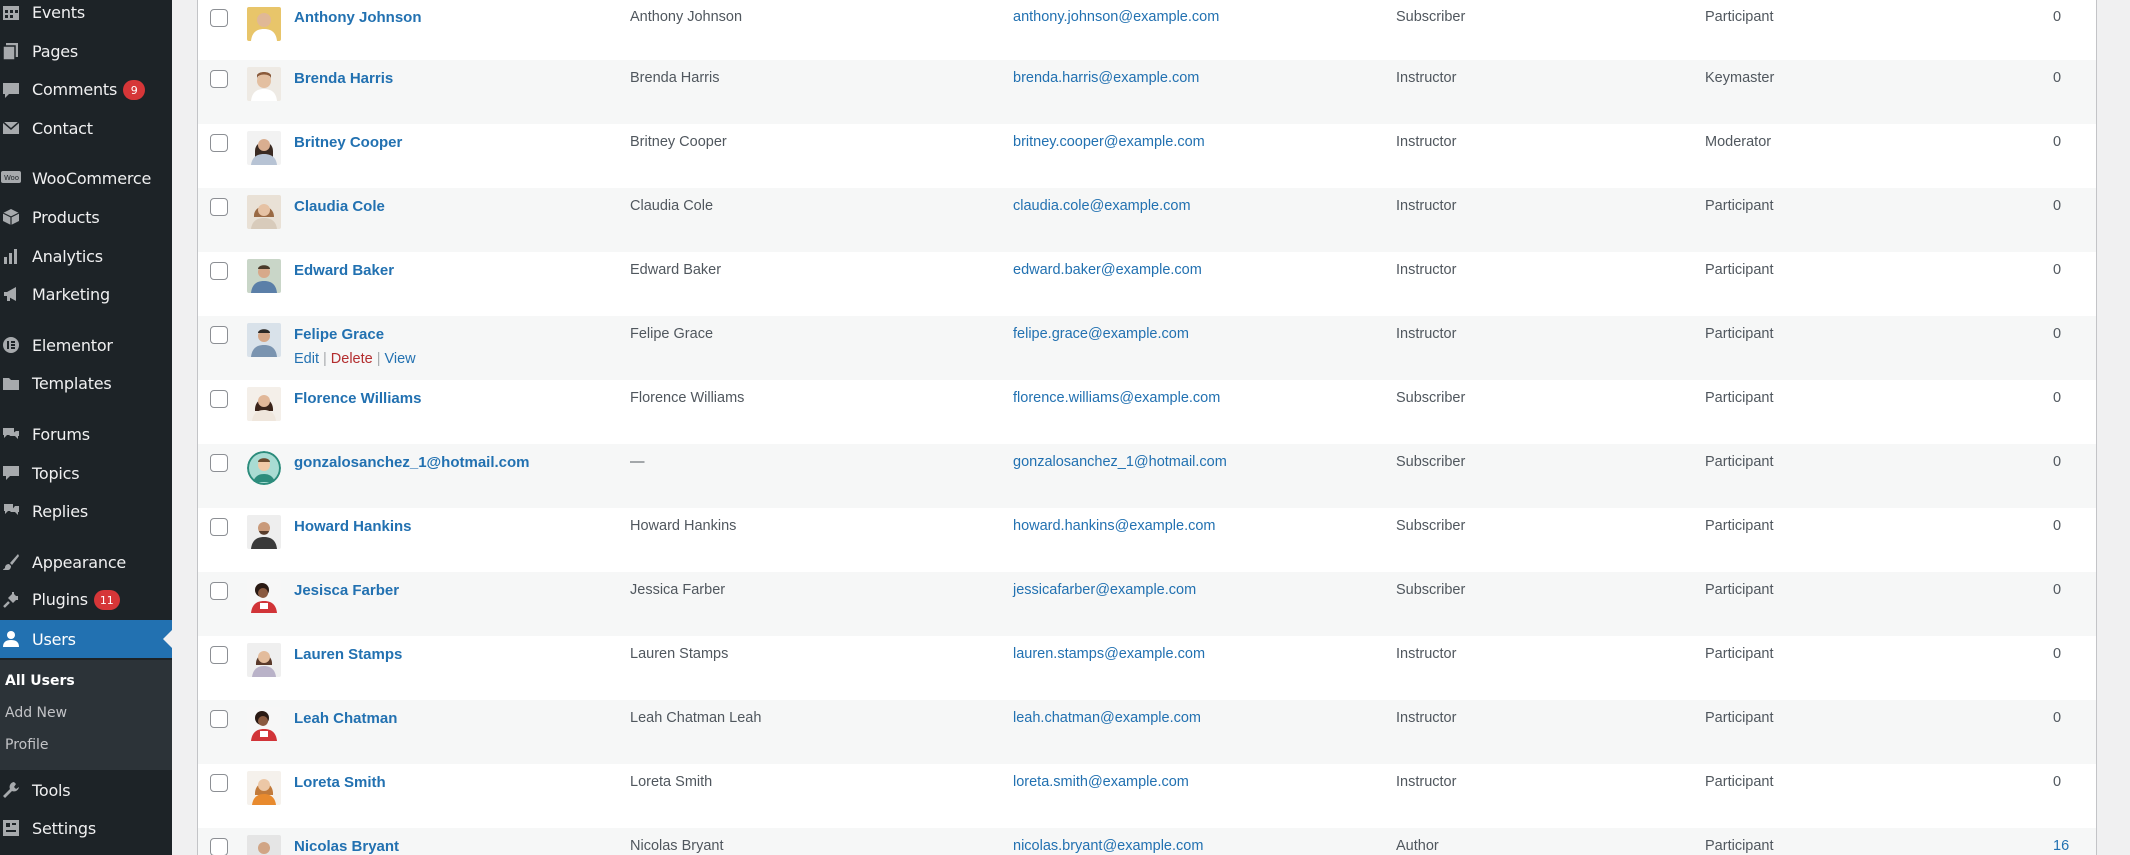  I want to click on sidebar-item-woocommerce: Woo WooCommerce, so click(86, 178).